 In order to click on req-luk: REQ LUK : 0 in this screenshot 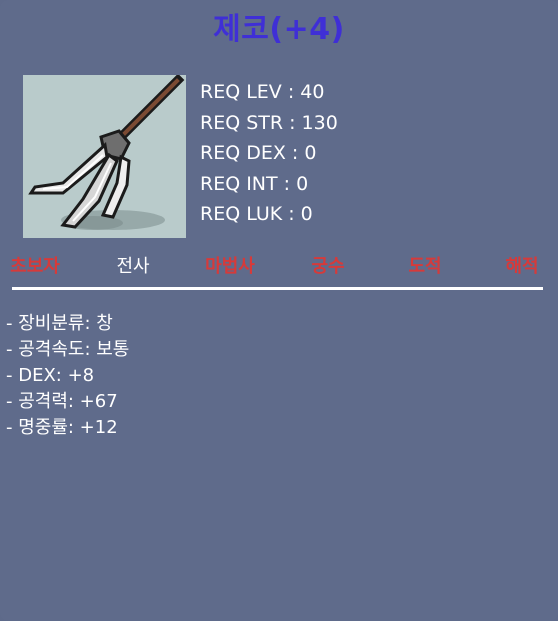, I will do `click(256, 214)`.